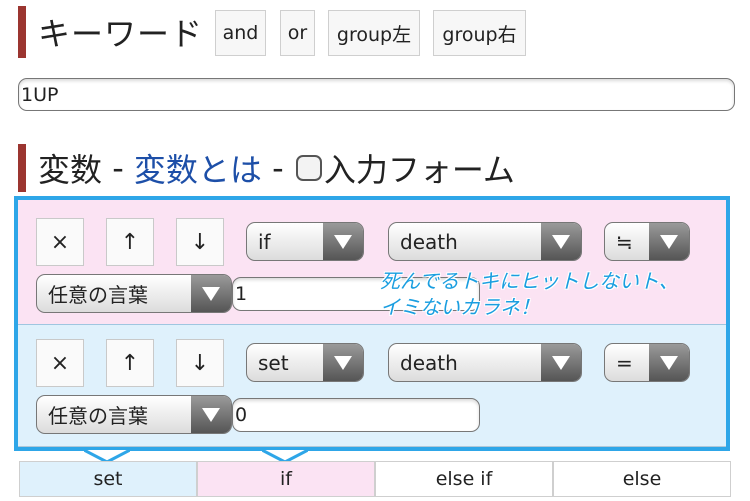  Describe the element at coordinates (308, 168) in the screenshot. I see `input-form-checkbox` at that location.